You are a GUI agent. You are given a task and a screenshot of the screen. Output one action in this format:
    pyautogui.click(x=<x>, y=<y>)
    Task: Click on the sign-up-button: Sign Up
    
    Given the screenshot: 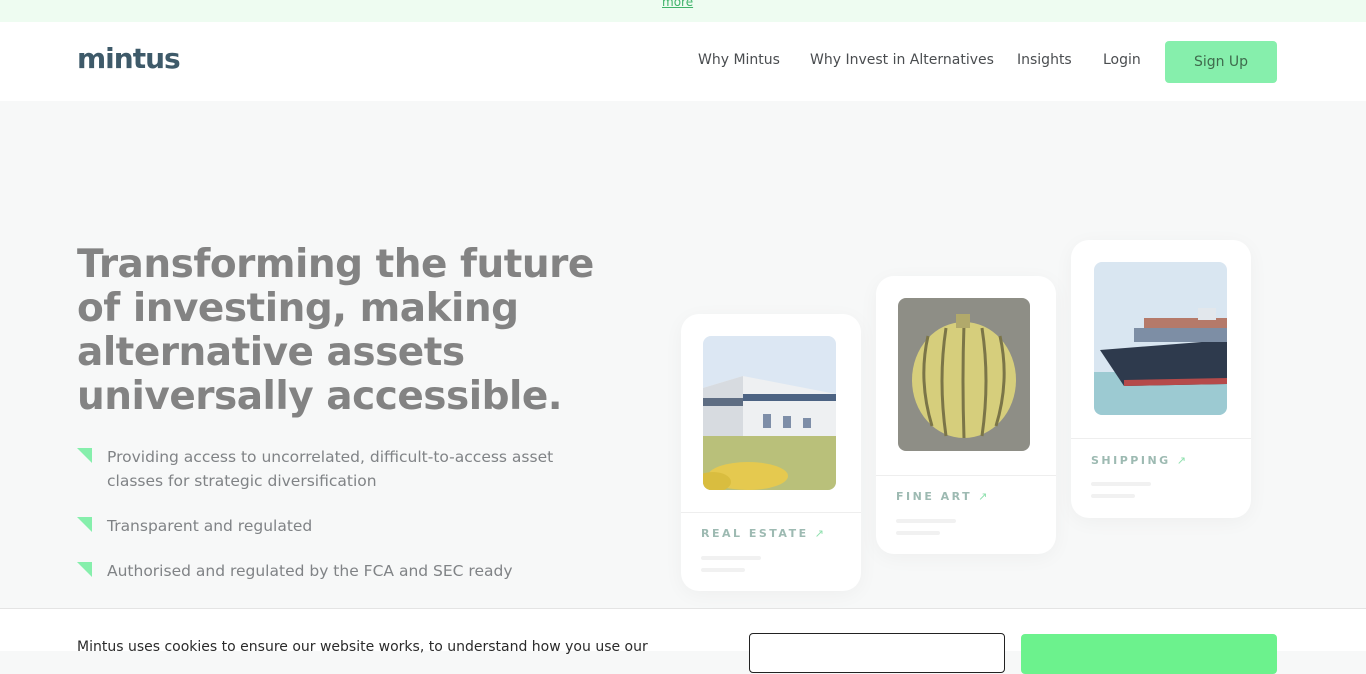 What is the action you would take?
    pyautogui.click(x=1221, y=62)
    